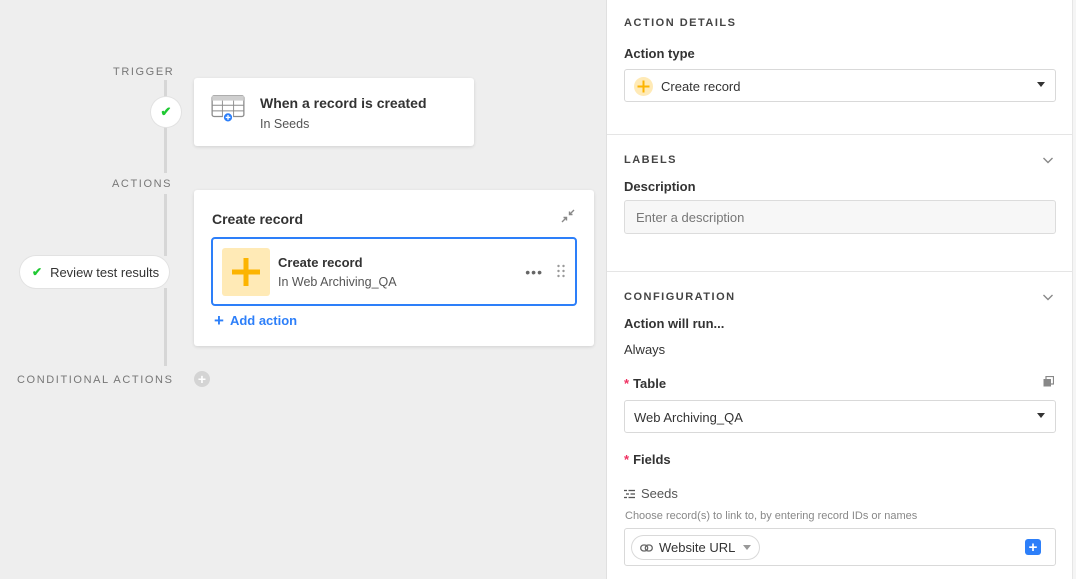  I want to click on collapse-icon, so click(568, 216).